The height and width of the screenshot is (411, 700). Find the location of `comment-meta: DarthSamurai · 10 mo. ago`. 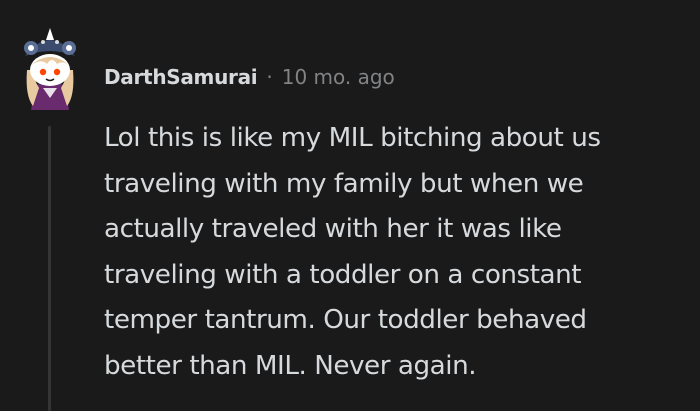

comment-meta: DarthSamurai · 10 mo. ago is located at coordinates (249, 77).